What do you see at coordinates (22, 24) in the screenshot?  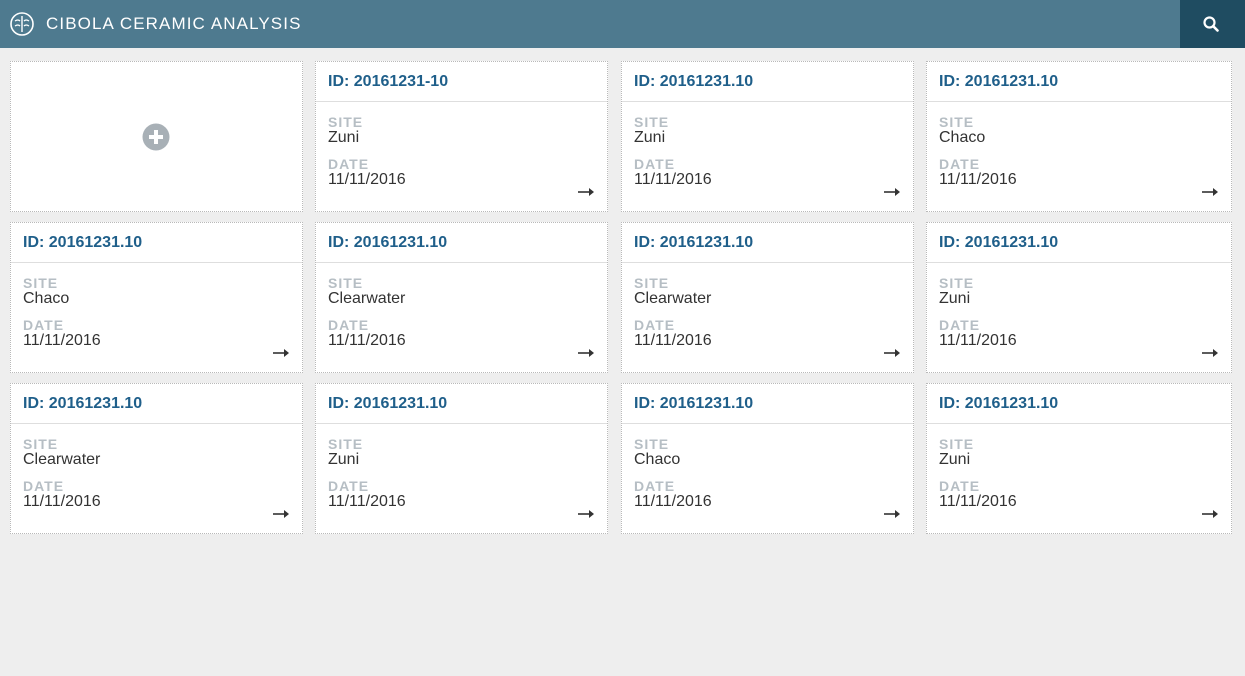 I see `brain-icon` at bounding box center [22, 24].